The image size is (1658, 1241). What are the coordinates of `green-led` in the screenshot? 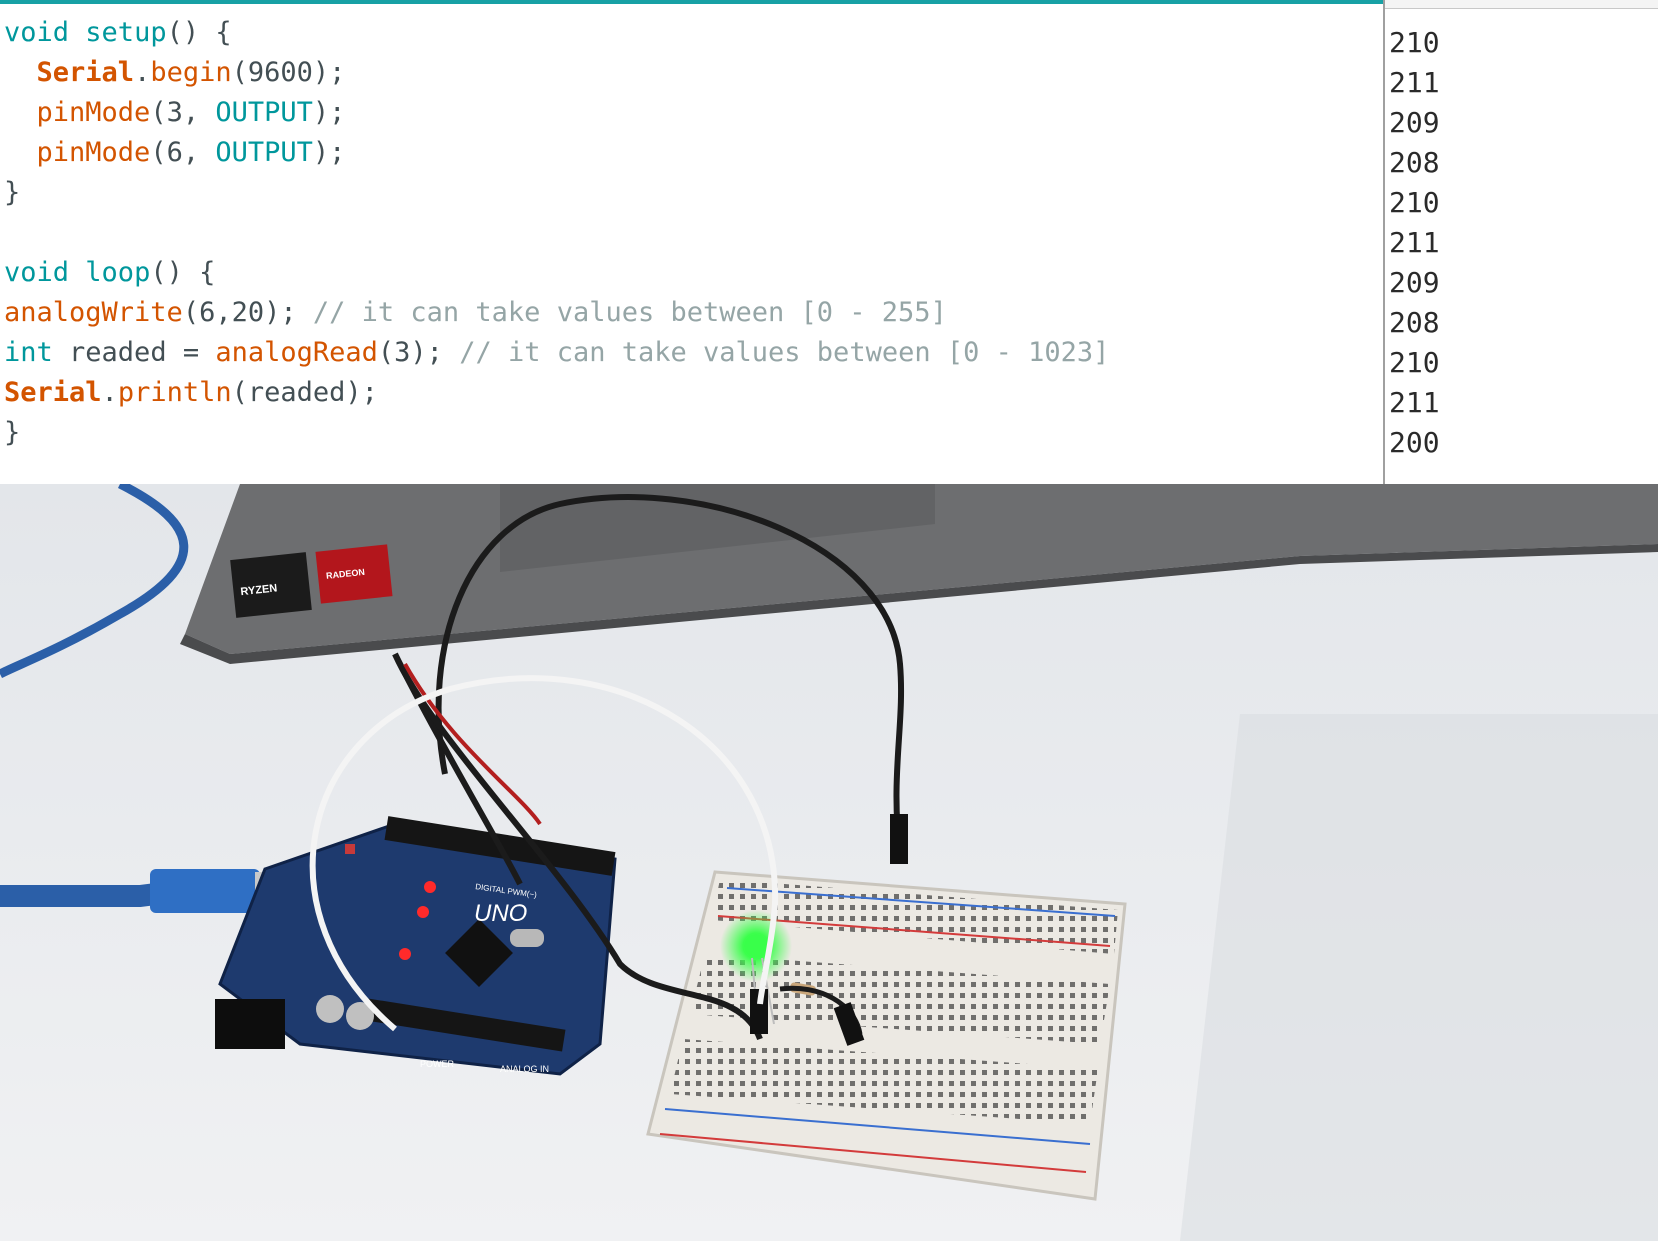 It's located at (756, 946).